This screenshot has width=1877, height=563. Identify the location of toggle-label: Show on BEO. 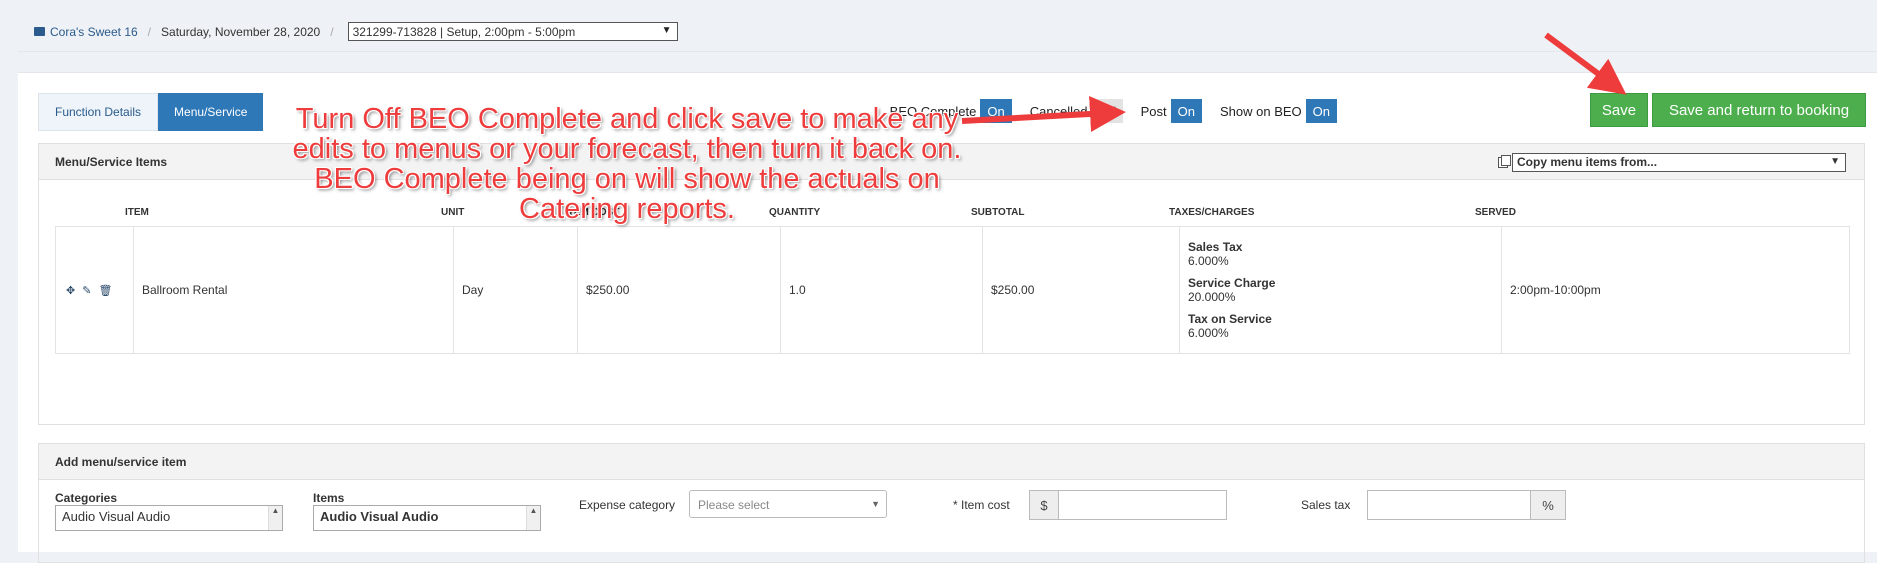
(1261, 111).